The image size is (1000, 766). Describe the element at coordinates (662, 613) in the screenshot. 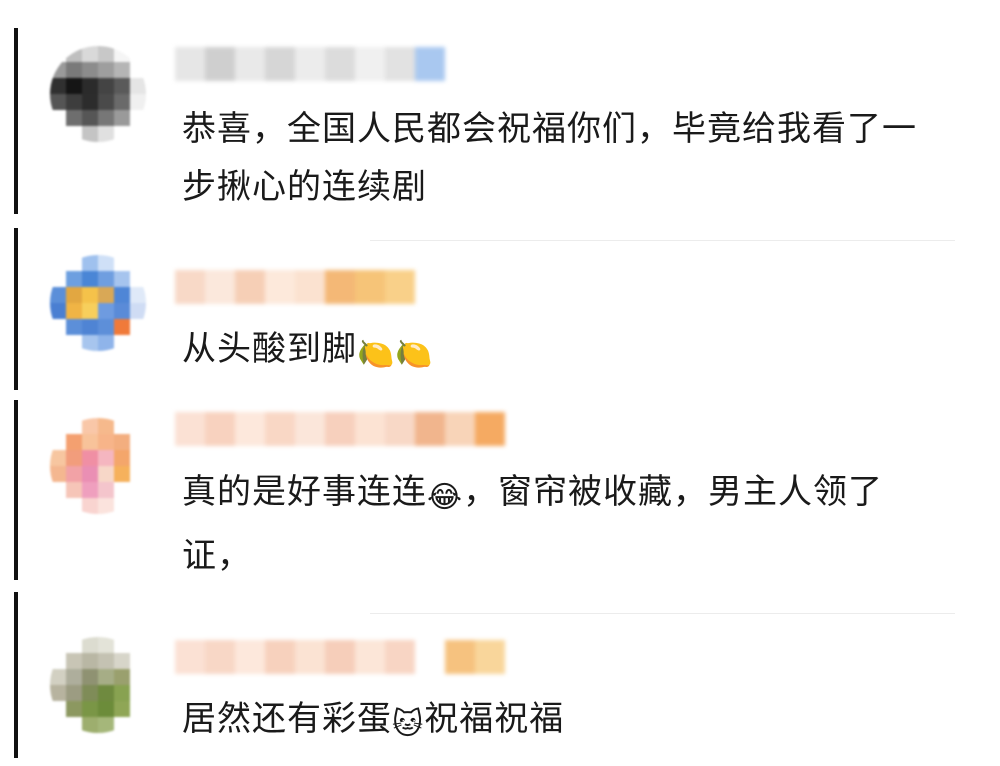

I see `divider` at that location.